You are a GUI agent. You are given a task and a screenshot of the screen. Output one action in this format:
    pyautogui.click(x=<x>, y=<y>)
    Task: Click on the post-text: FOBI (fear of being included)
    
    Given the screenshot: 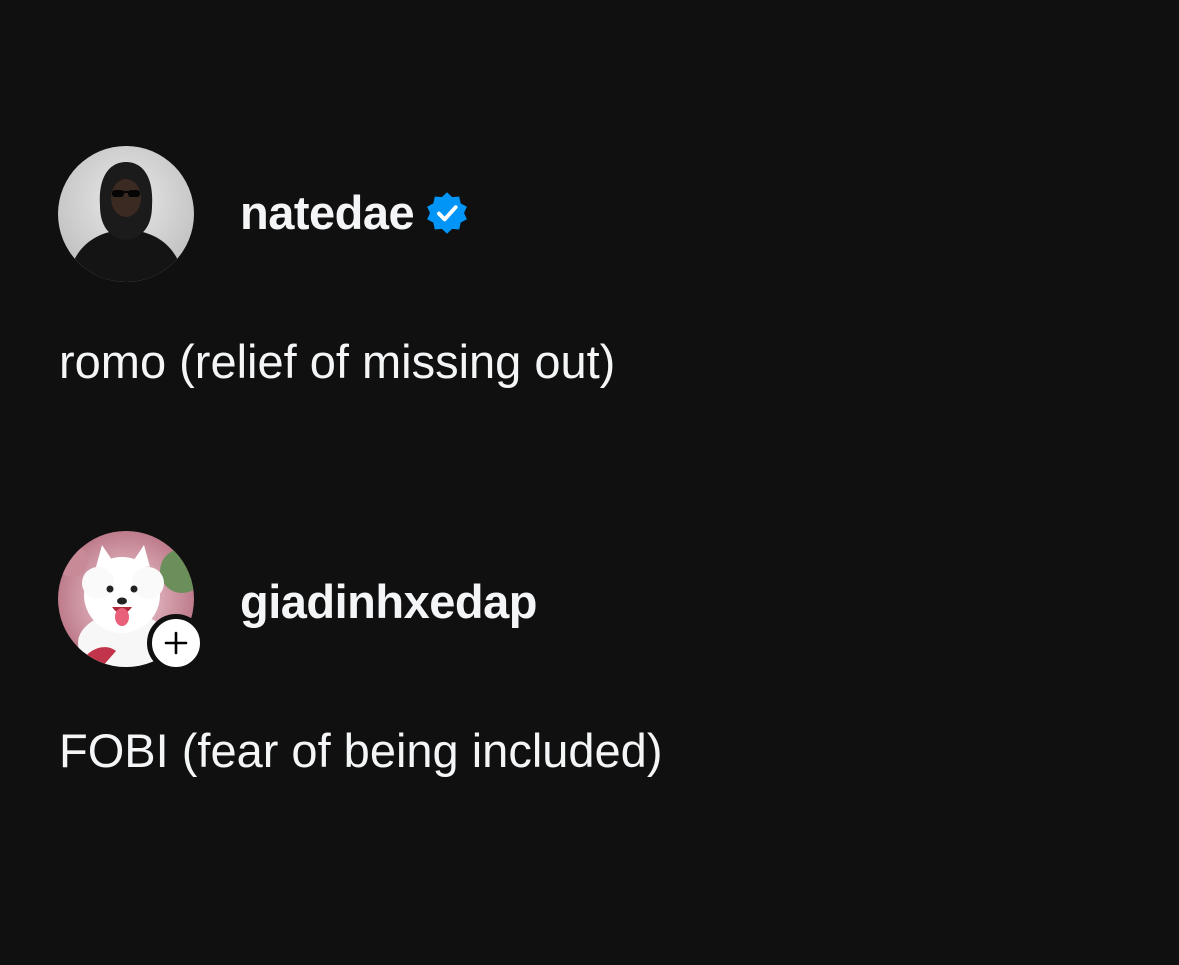 What is the action you would take?
    pyautogui.click(x=361, y=750)
    